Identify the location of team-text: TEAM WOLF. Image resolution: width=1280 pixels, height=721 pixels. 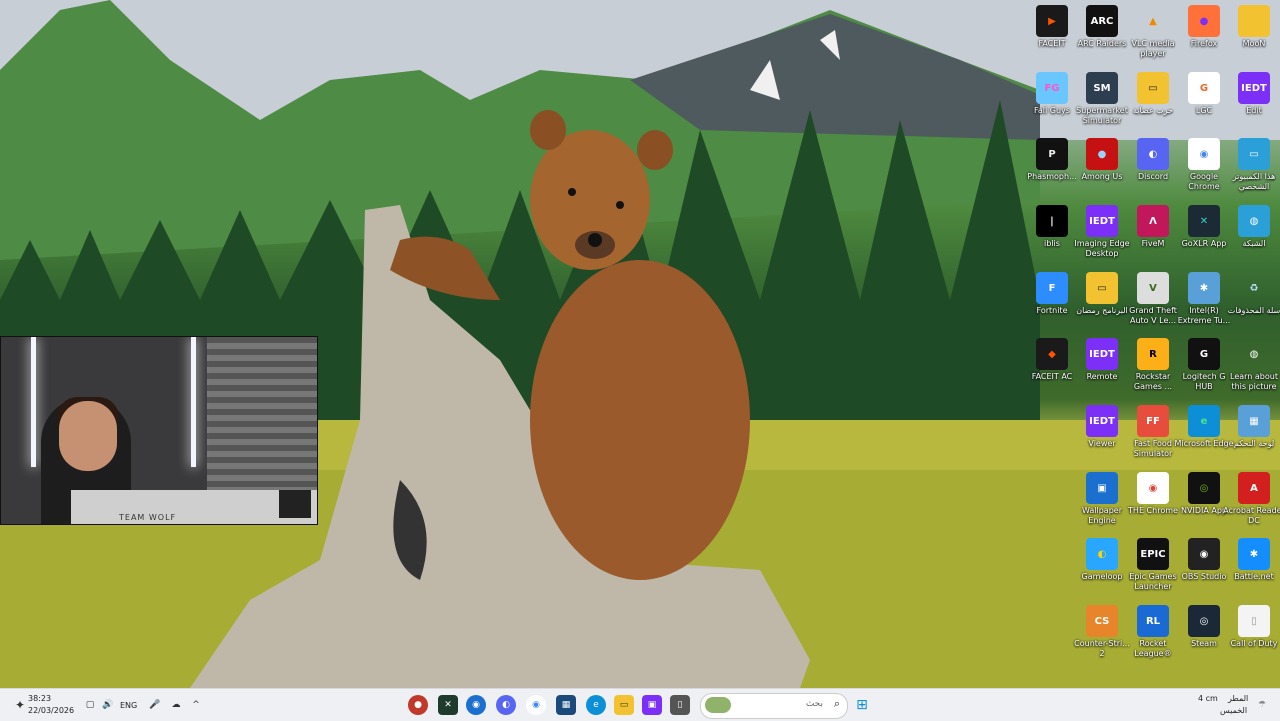
(148, 517).